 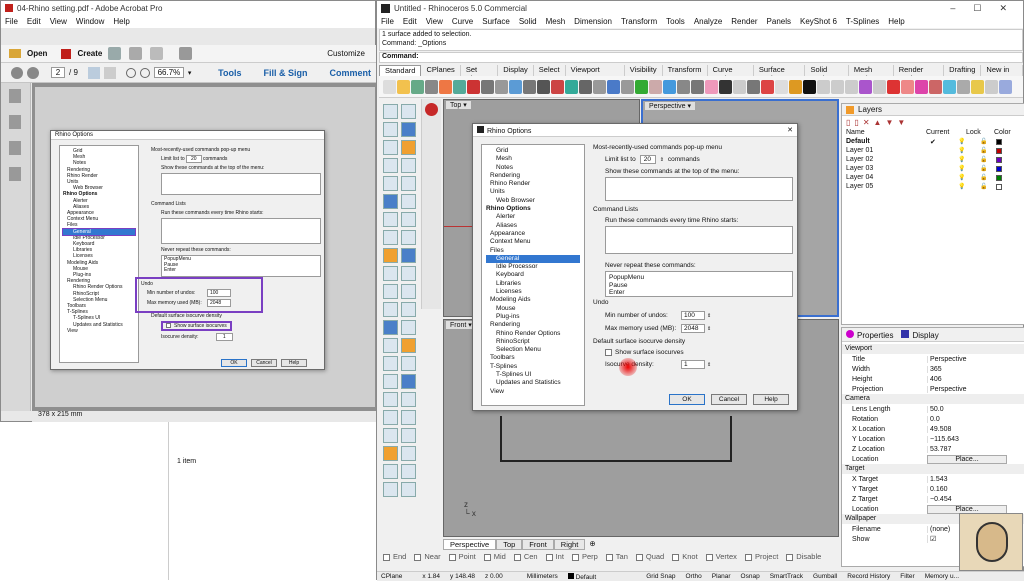 I want to click on menu-item: Edit, so click(x=410, y=21).